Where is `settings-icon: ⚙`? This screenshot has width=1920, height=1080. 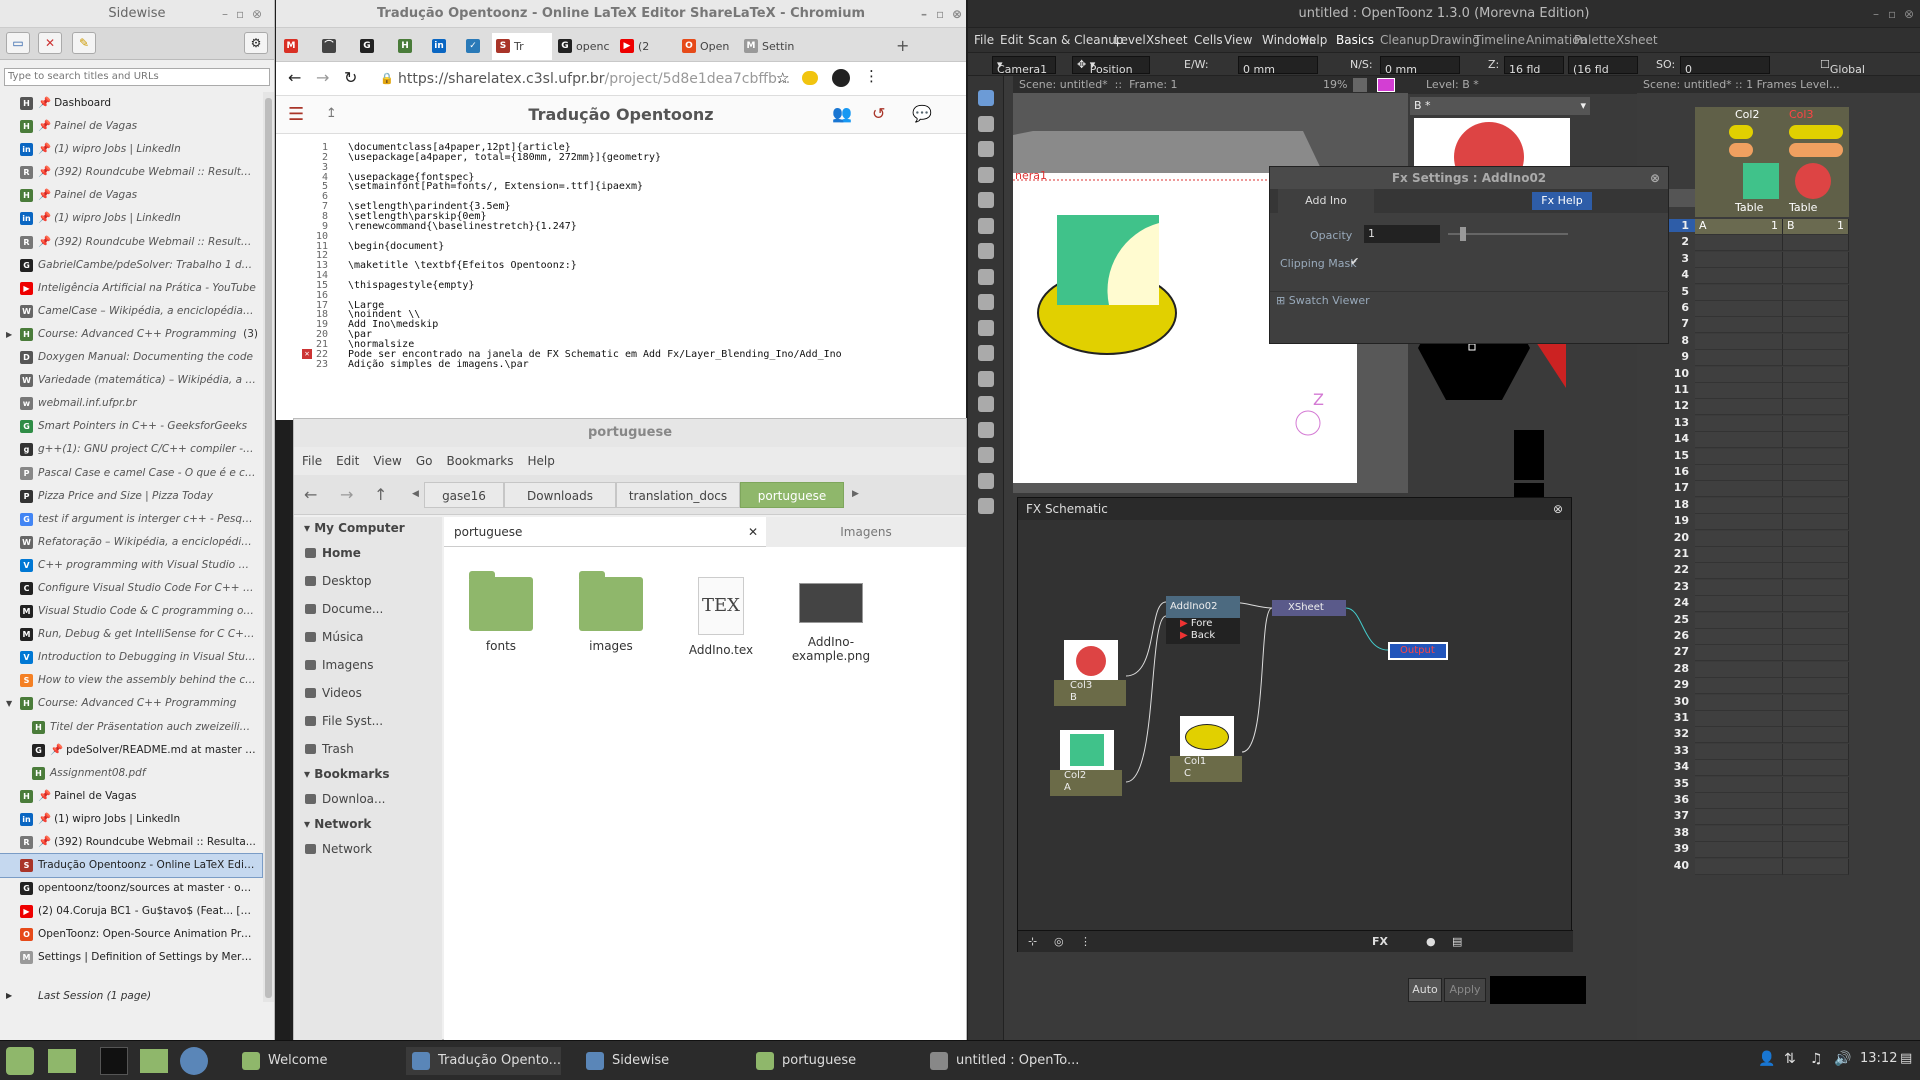
settings-icon: ⚙ is located at coordinates (256, 43).